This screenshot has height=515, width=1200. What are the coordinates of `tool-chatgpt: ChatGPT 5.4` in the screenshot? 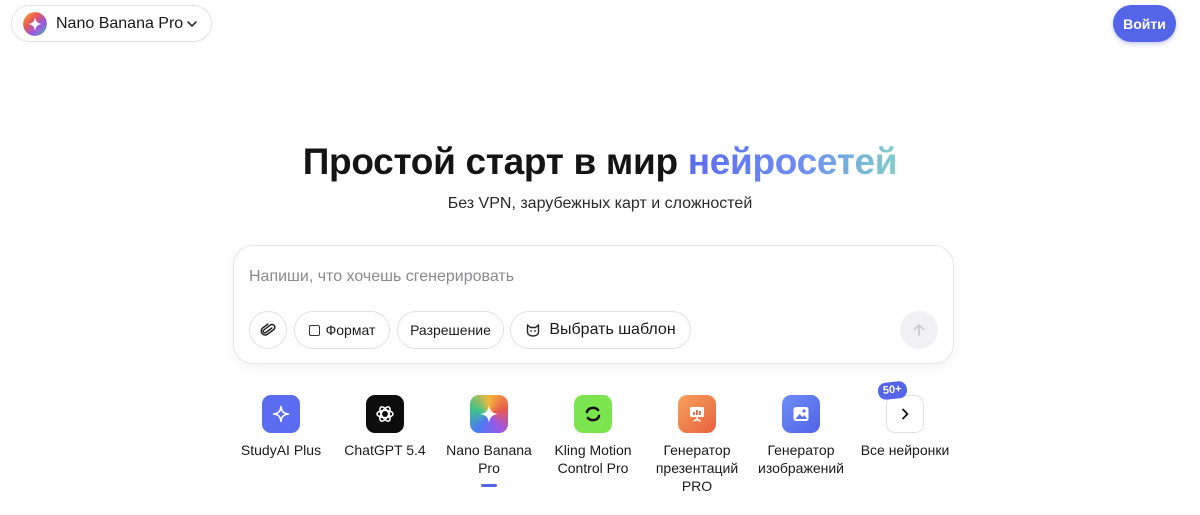 It's located at (385, 427).